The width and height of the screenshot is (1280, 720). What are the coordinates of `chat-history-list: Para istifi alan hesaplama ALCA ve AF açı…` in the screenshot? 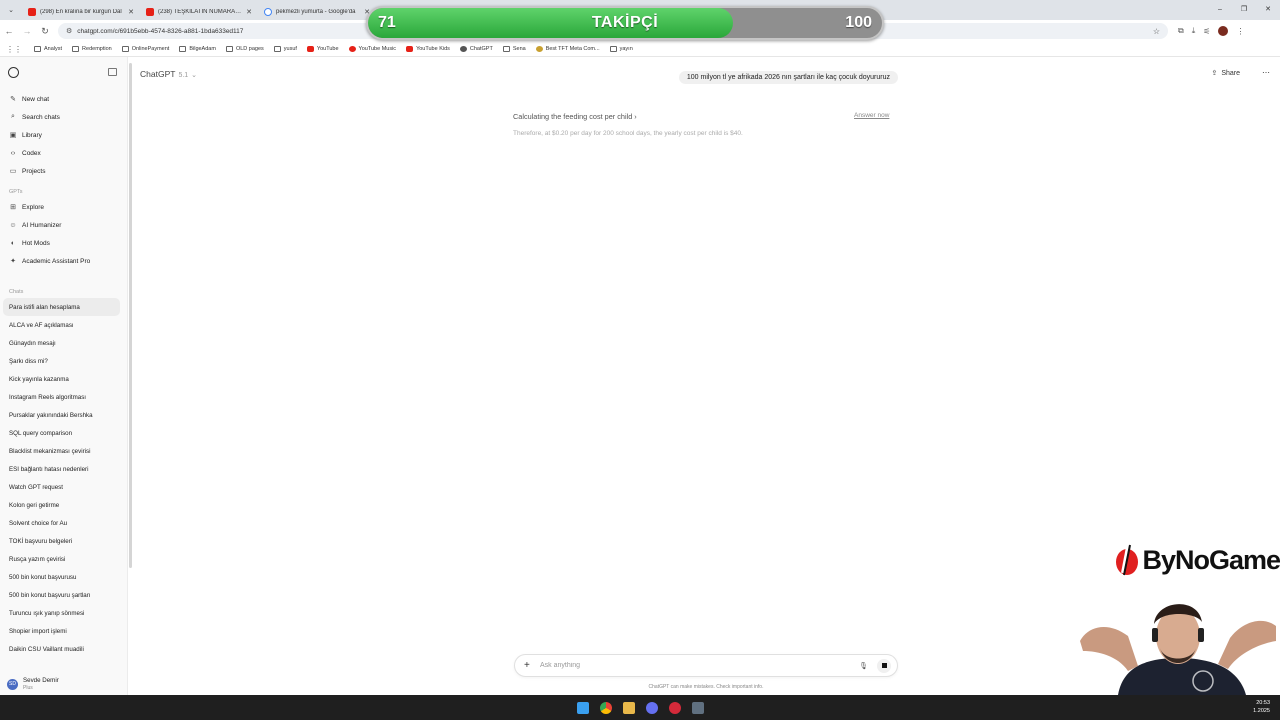 It's located at (63, 478).